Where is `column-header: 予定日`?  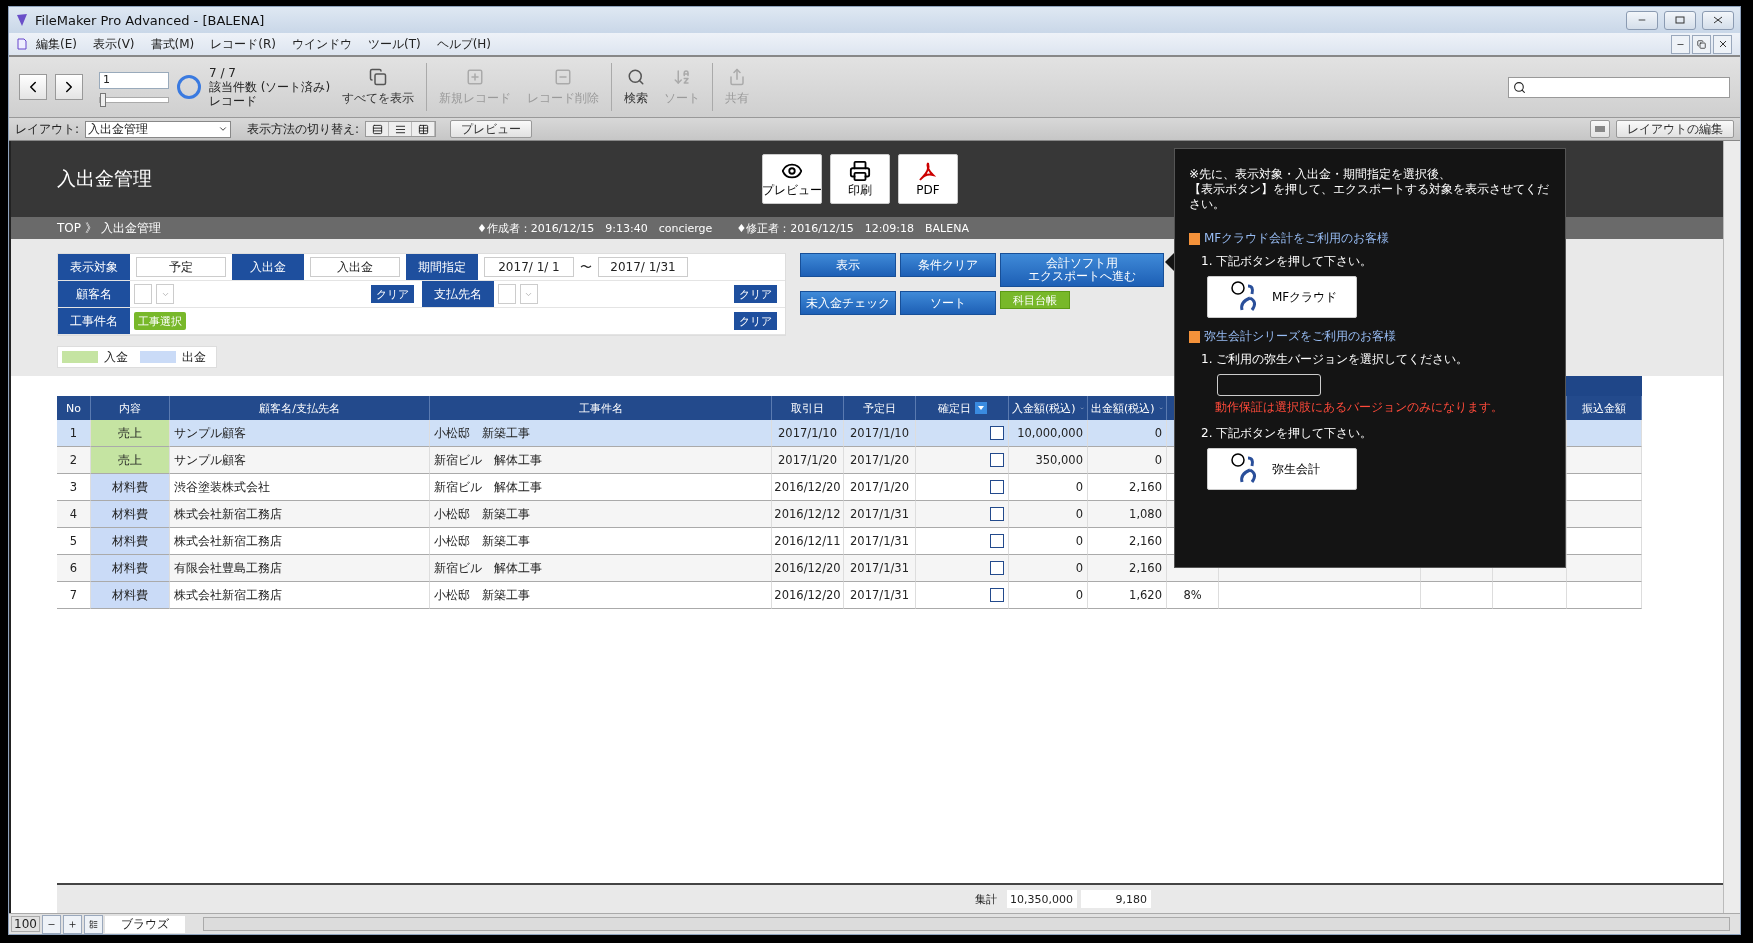
column-header: 予定日 is located at coordinates (880, 408).